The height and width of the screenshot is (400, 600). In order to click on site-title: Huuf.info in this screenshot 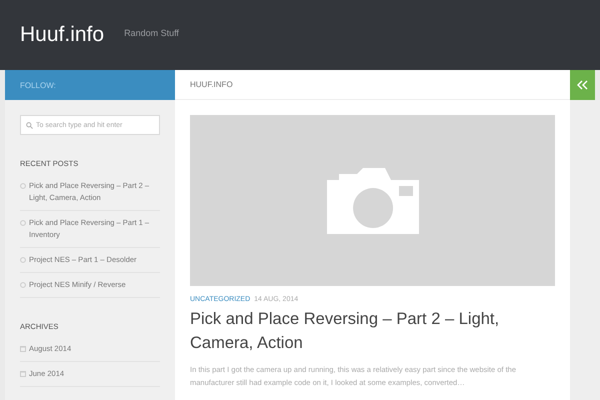, I will do `click(62, 35)`.